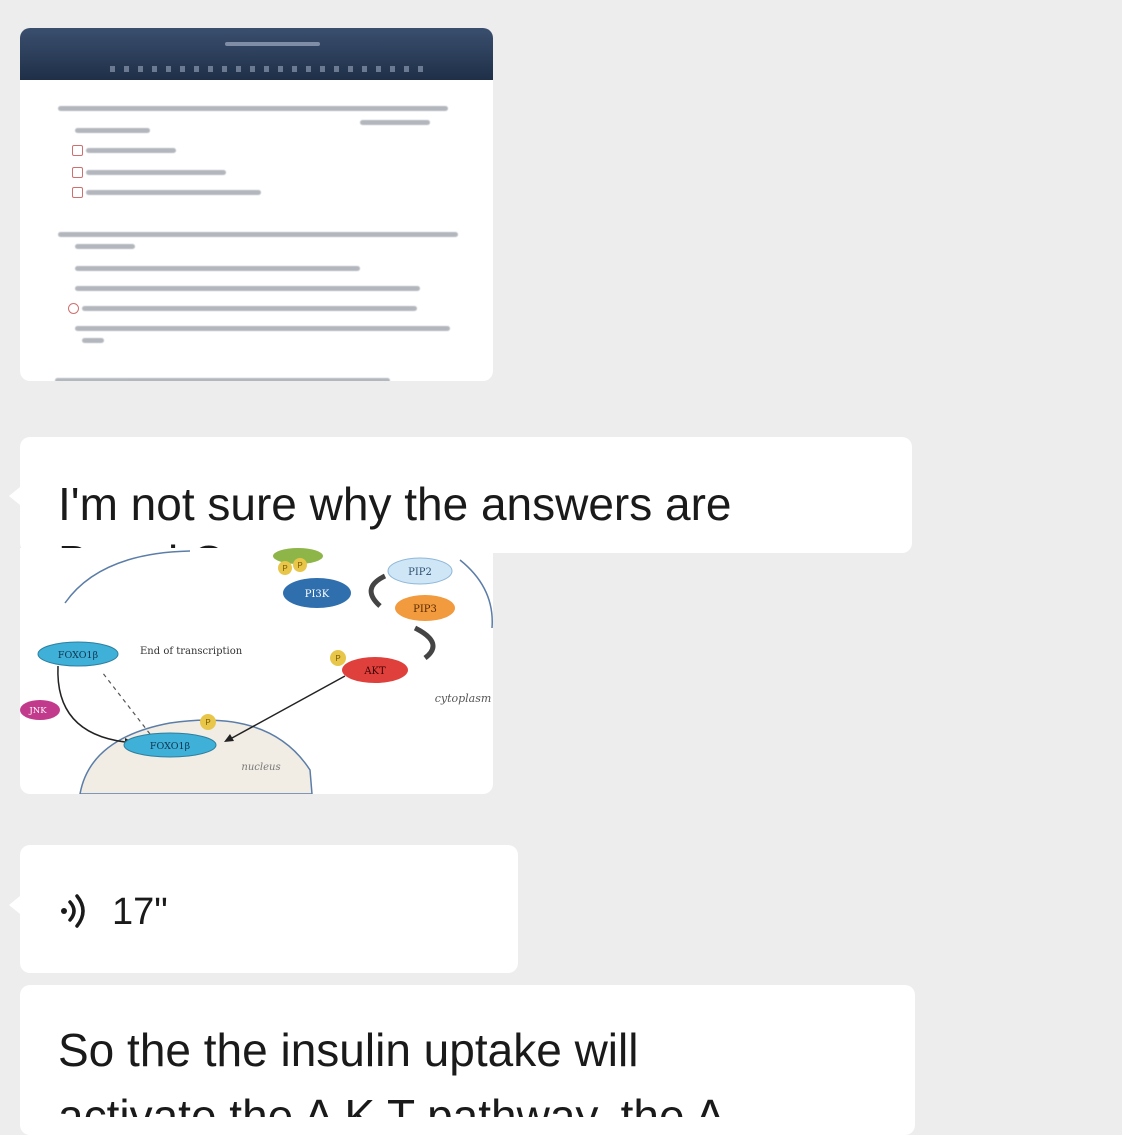 The image size is (1122, 1135). I want to click on nucleus-label: nucleus, so click(260, 767).